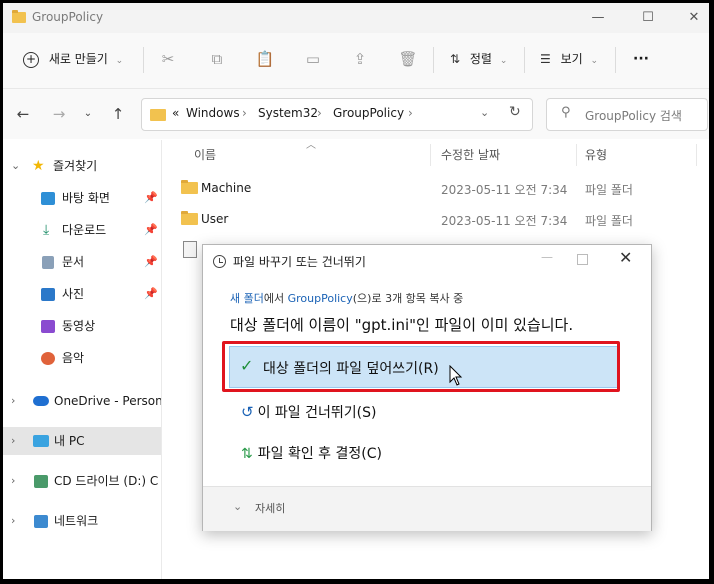  Describe the element at coordinates (690, 18) in the screenshot. I see `close-button: ✕` at that location.